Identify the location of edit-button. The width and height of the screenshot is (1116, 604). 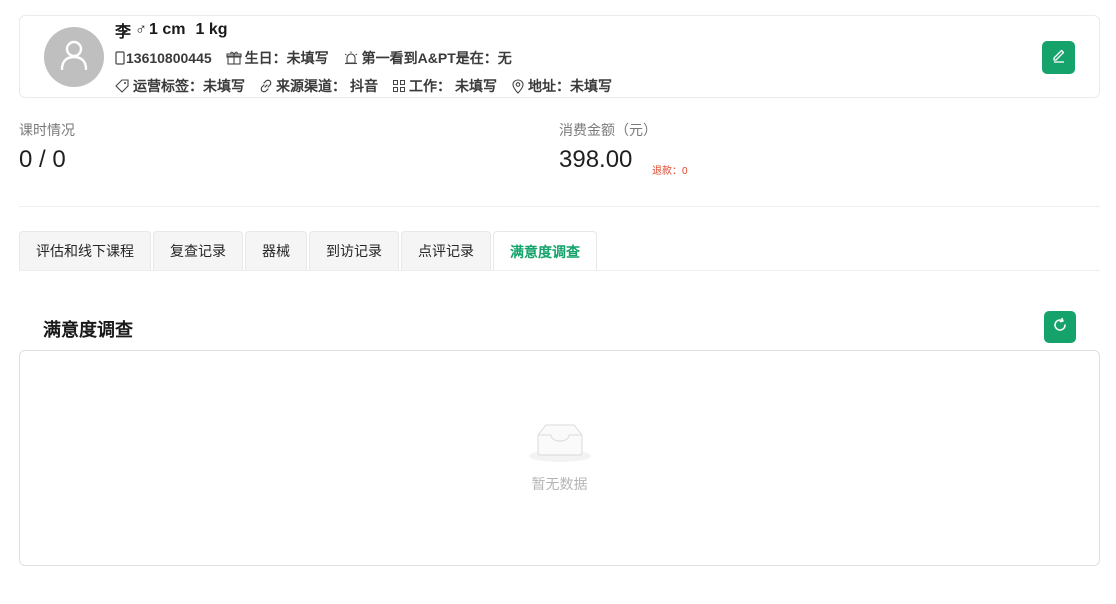
(1058, 57).